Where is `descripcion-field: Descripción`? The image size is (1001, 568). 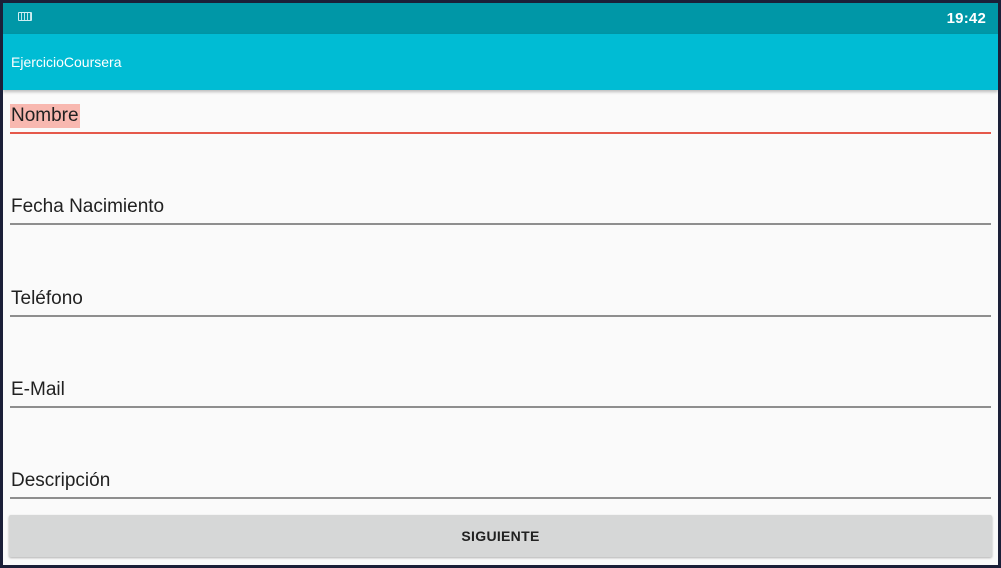
descripcion-field: Descripción is located at coordinates (500, 477).